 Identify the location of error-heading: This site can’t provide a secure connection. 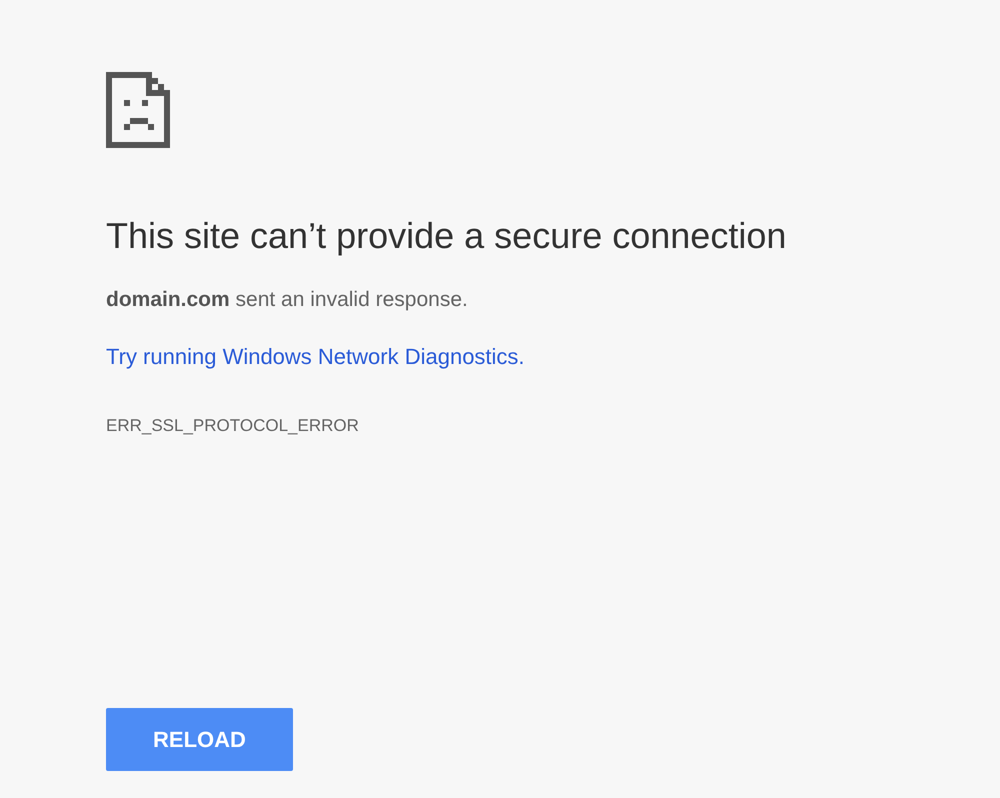
(446, 236).